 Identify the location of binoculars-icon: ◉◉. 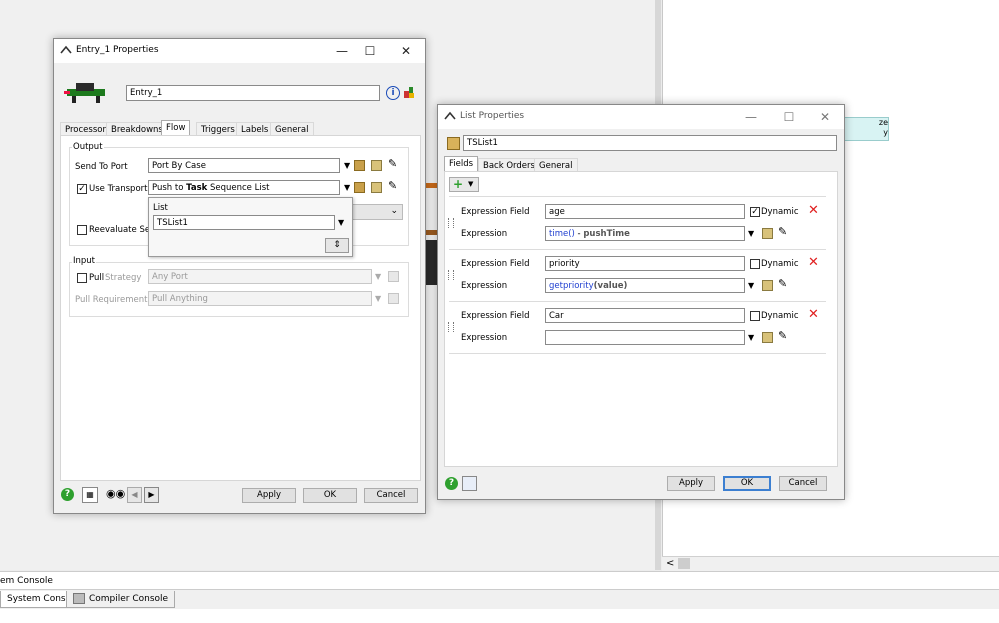
(115, 493).